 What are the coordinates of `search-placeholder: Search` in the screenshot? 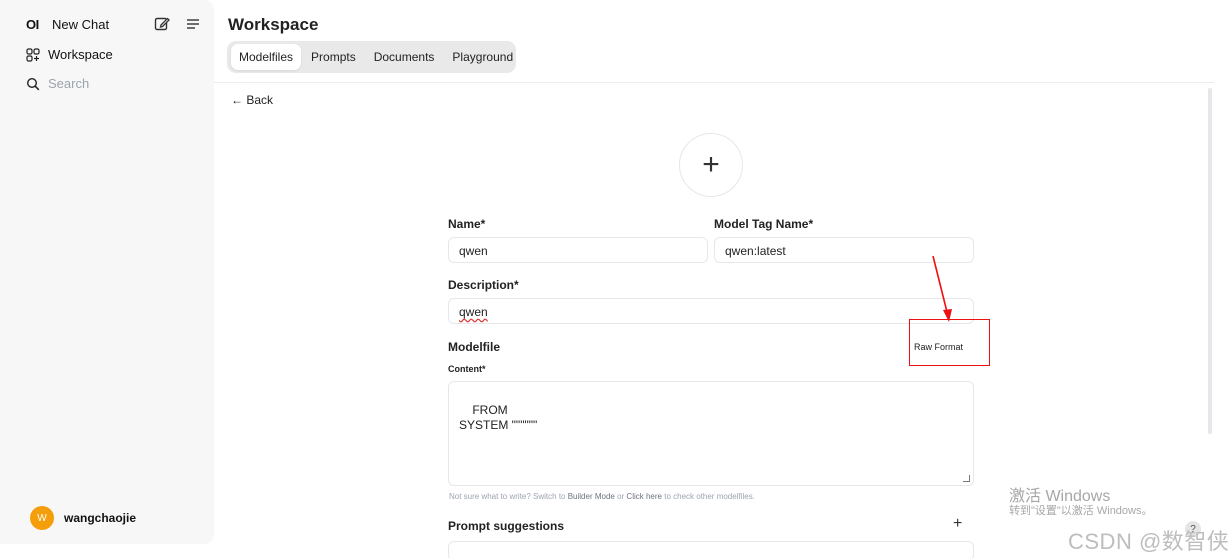 It's located at (69, 83).